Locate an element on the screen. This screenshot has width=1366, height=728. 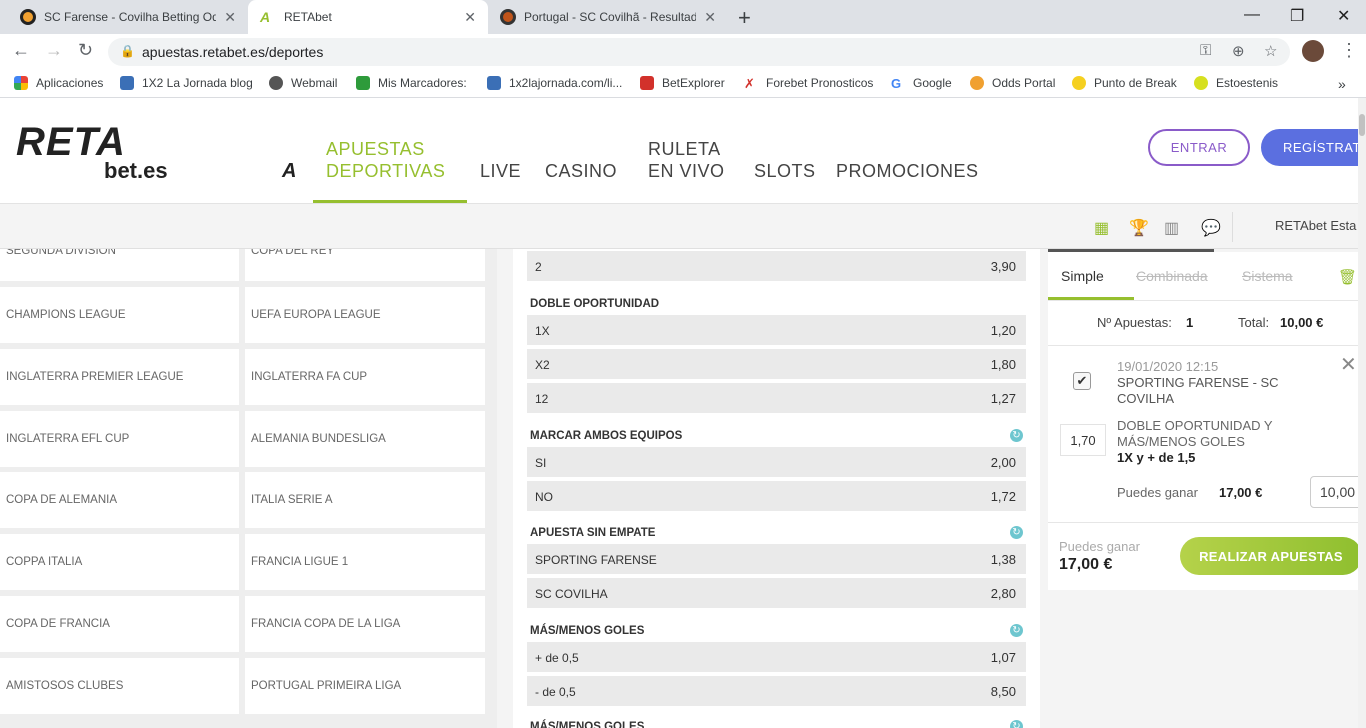
browser-tab: Portugal - SC Covilhã - Resultados ✕ is located at coordinates (608, 17).